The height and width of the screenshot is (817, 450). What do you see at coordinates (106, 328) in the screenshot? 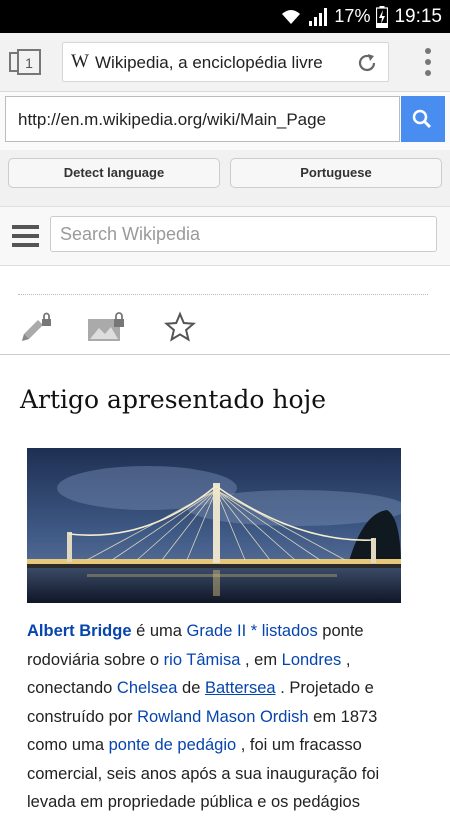
I see `image-locked-icon` at bounding box center [106, 328].